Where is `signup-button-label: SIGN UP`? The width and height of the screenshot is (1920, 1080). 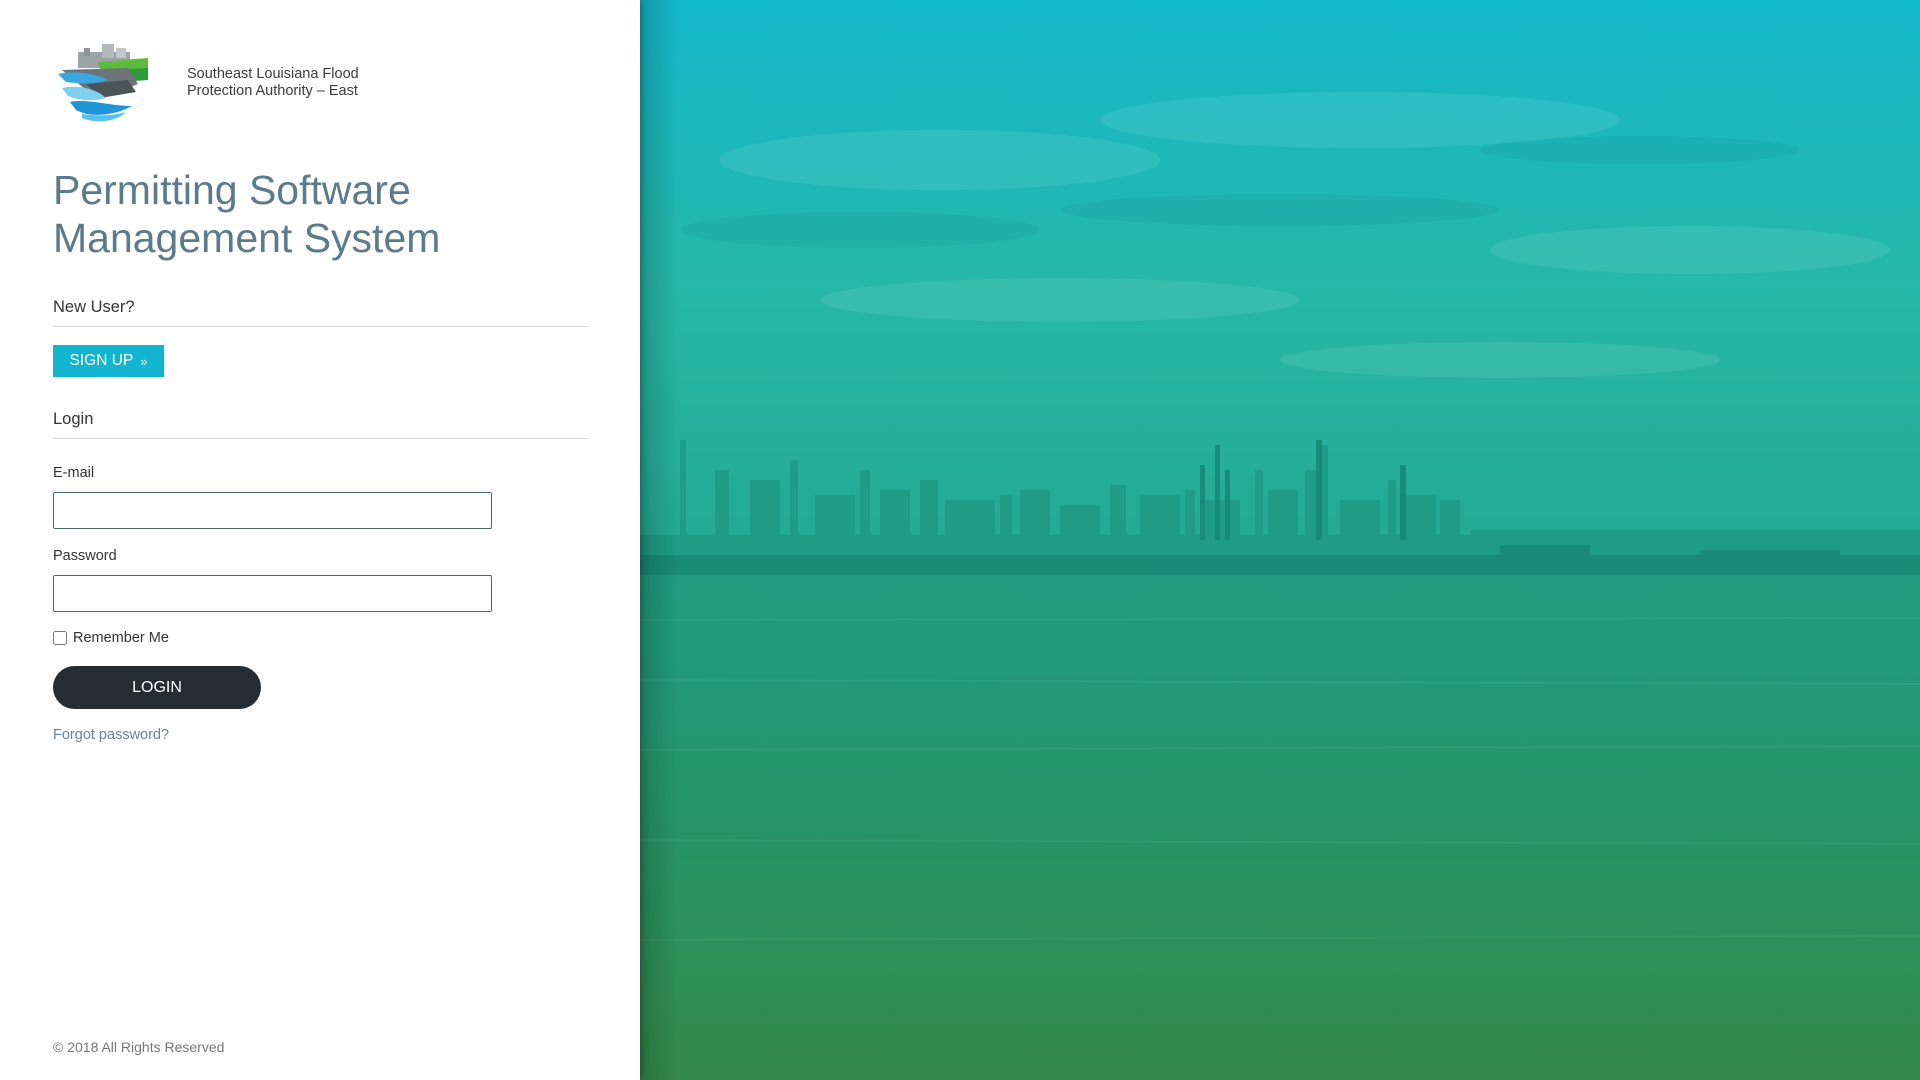 signup-button-label: SIGN UP is located at coordinates (101, 360).